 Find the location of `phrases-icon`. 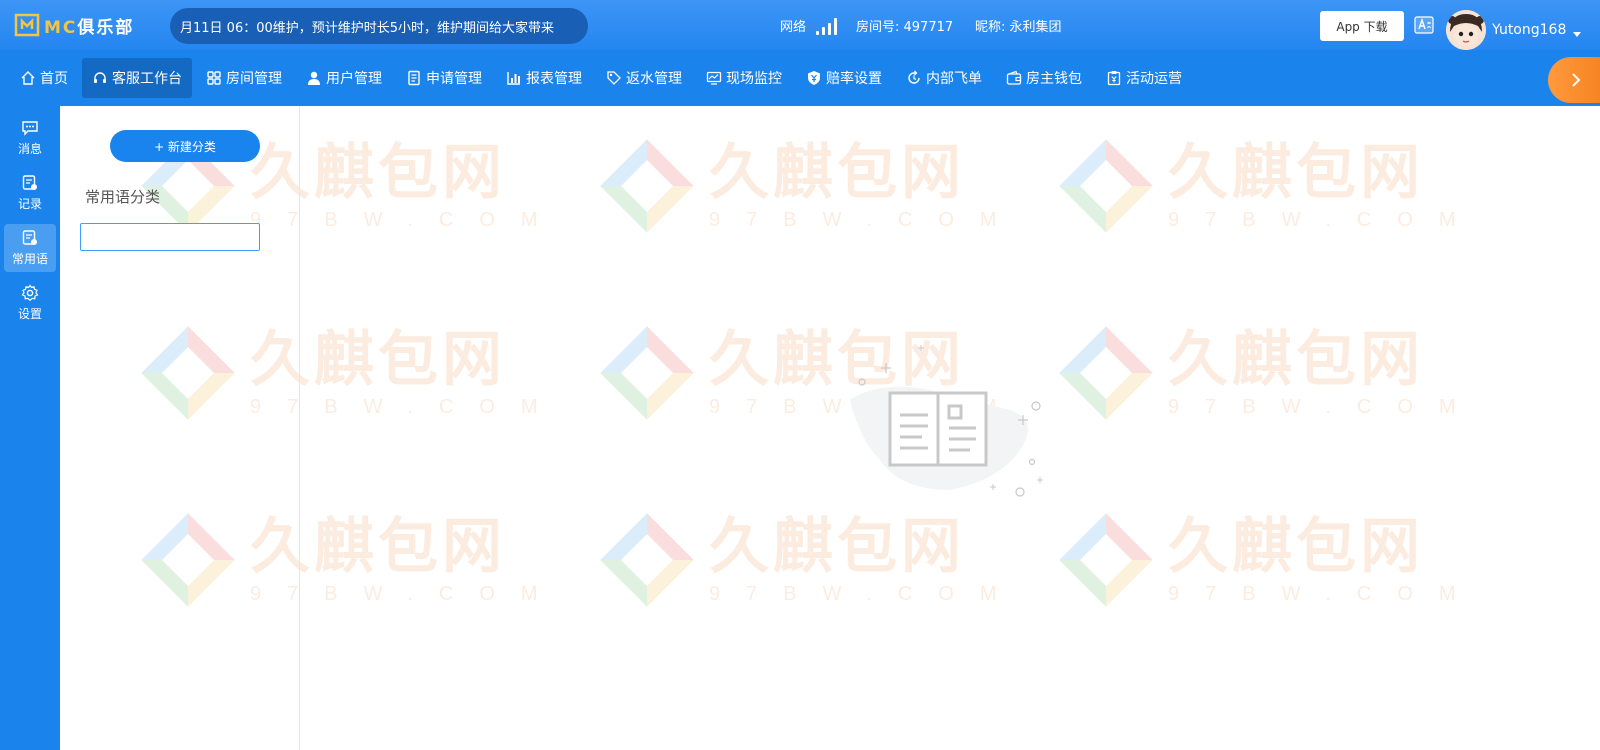

phrases-icon is located at coordinates (29, 237).